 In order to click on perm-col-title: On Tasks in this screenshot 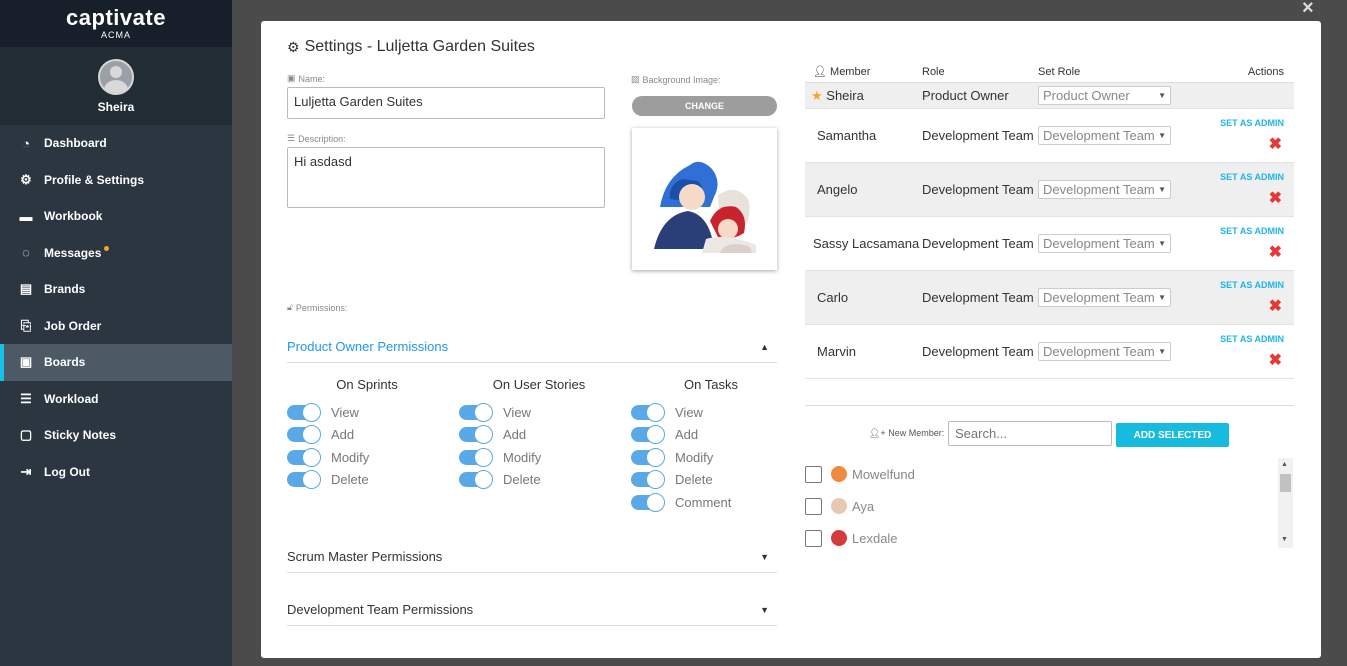, I will do `click(711, 384)`.